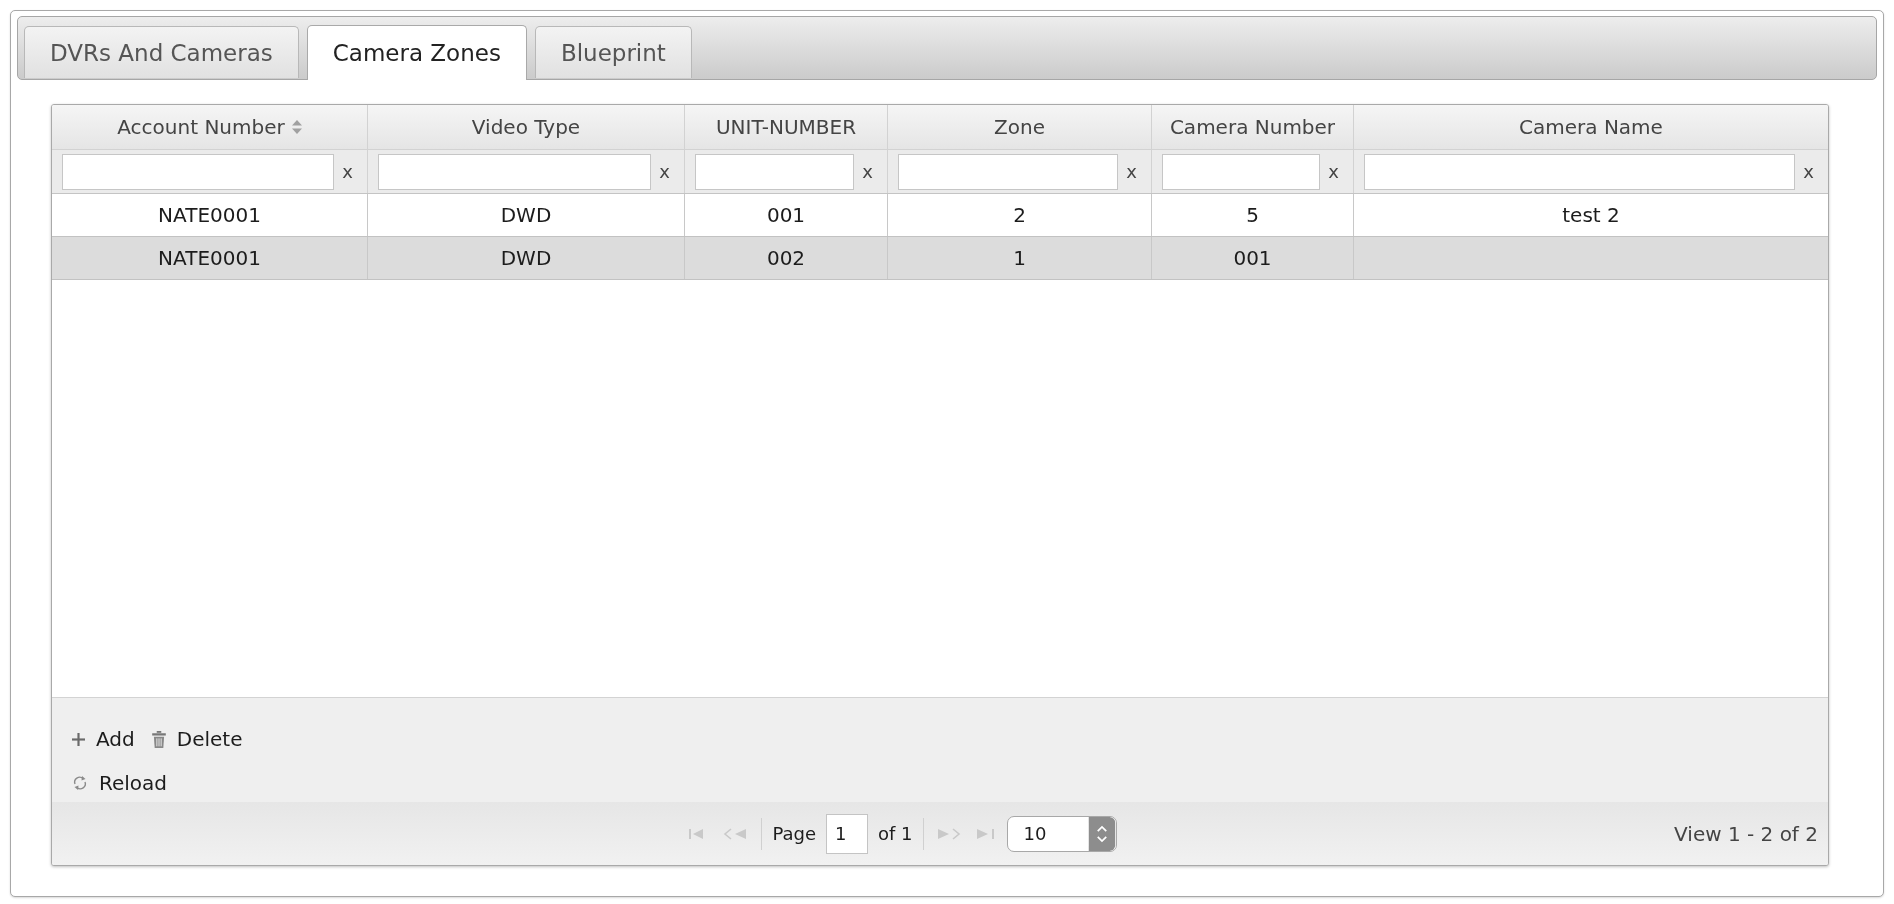 This screenshot has width=1894, height=904. What do you see at coordinates (847, 833) in the screenshot?
I see `page-input: 1` at bounding box center [847, 833].